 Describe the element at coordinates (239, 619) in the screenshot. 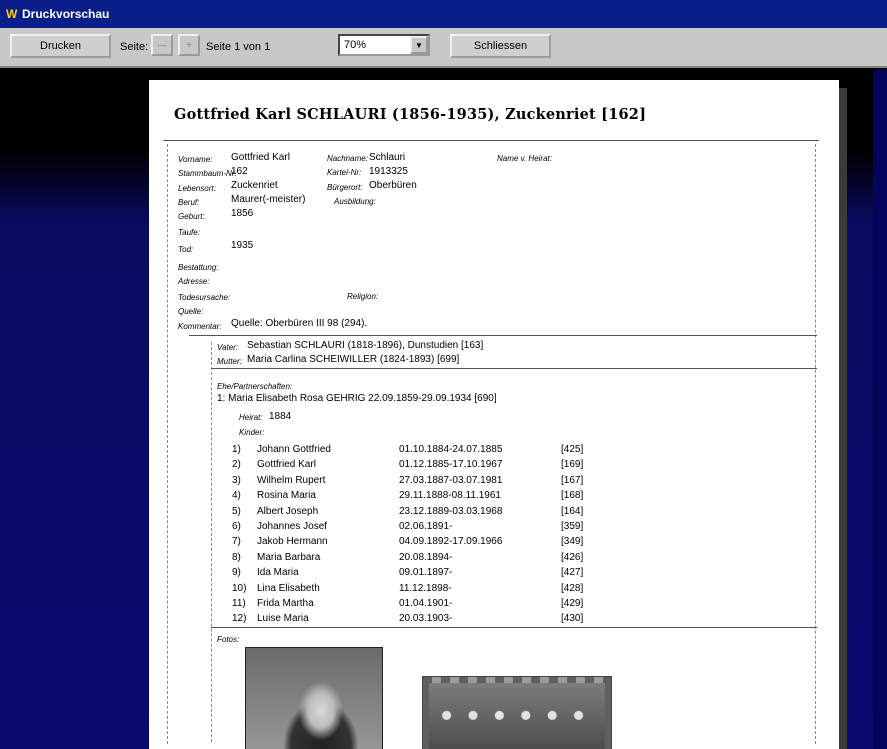

I see `child-idx: 12)` at that location.